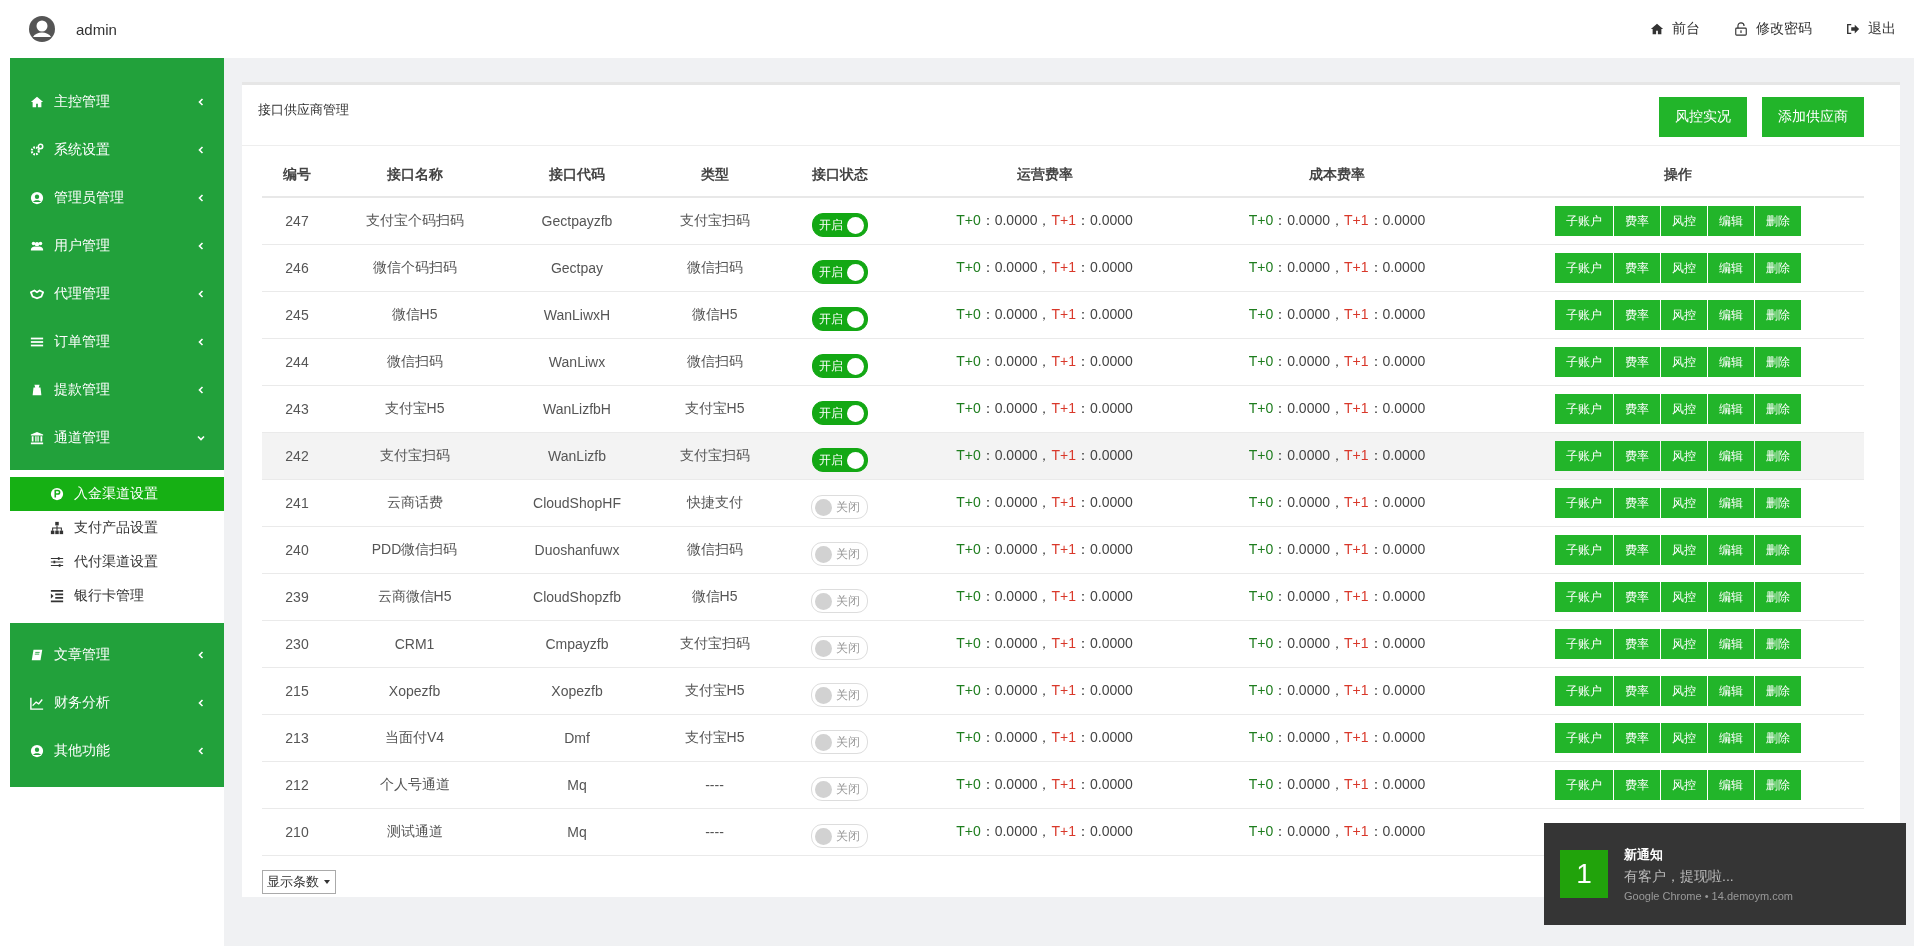  What do you see at coordinates (42, 29) in the screenshot?
I see `avatar-icon` at bounding box center [42, 29].